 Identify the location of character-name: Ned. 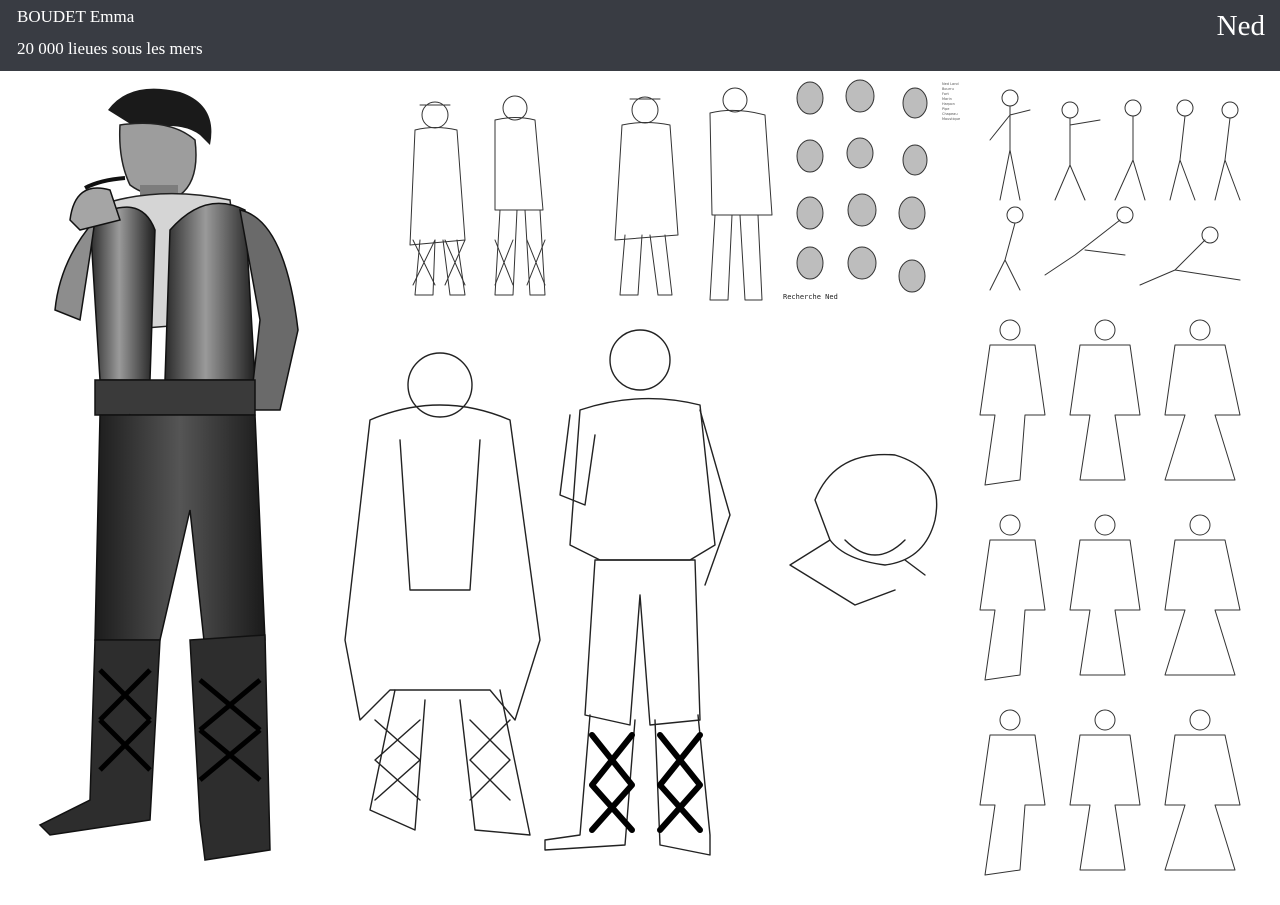
(1240, 26).